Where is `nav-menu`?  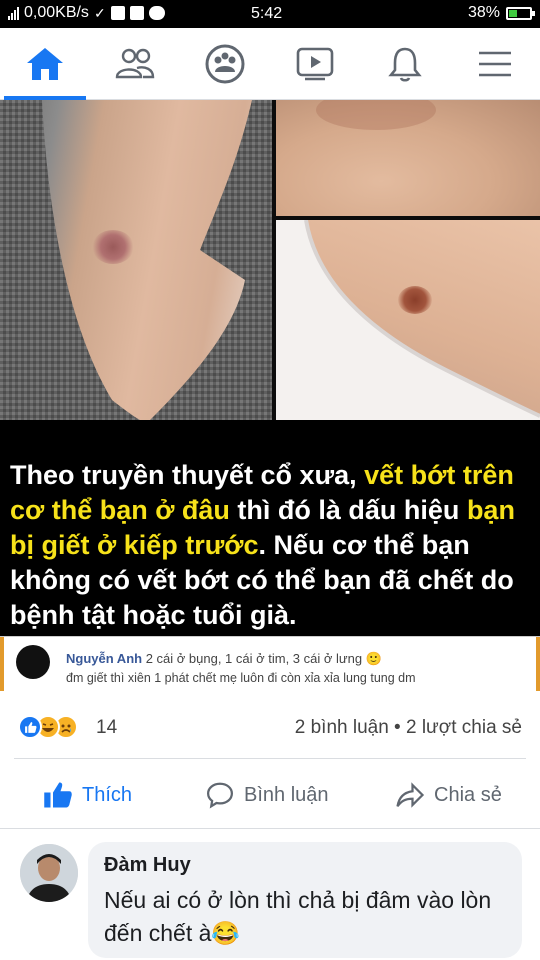 nav-menu is located at coordinates (495, 64).